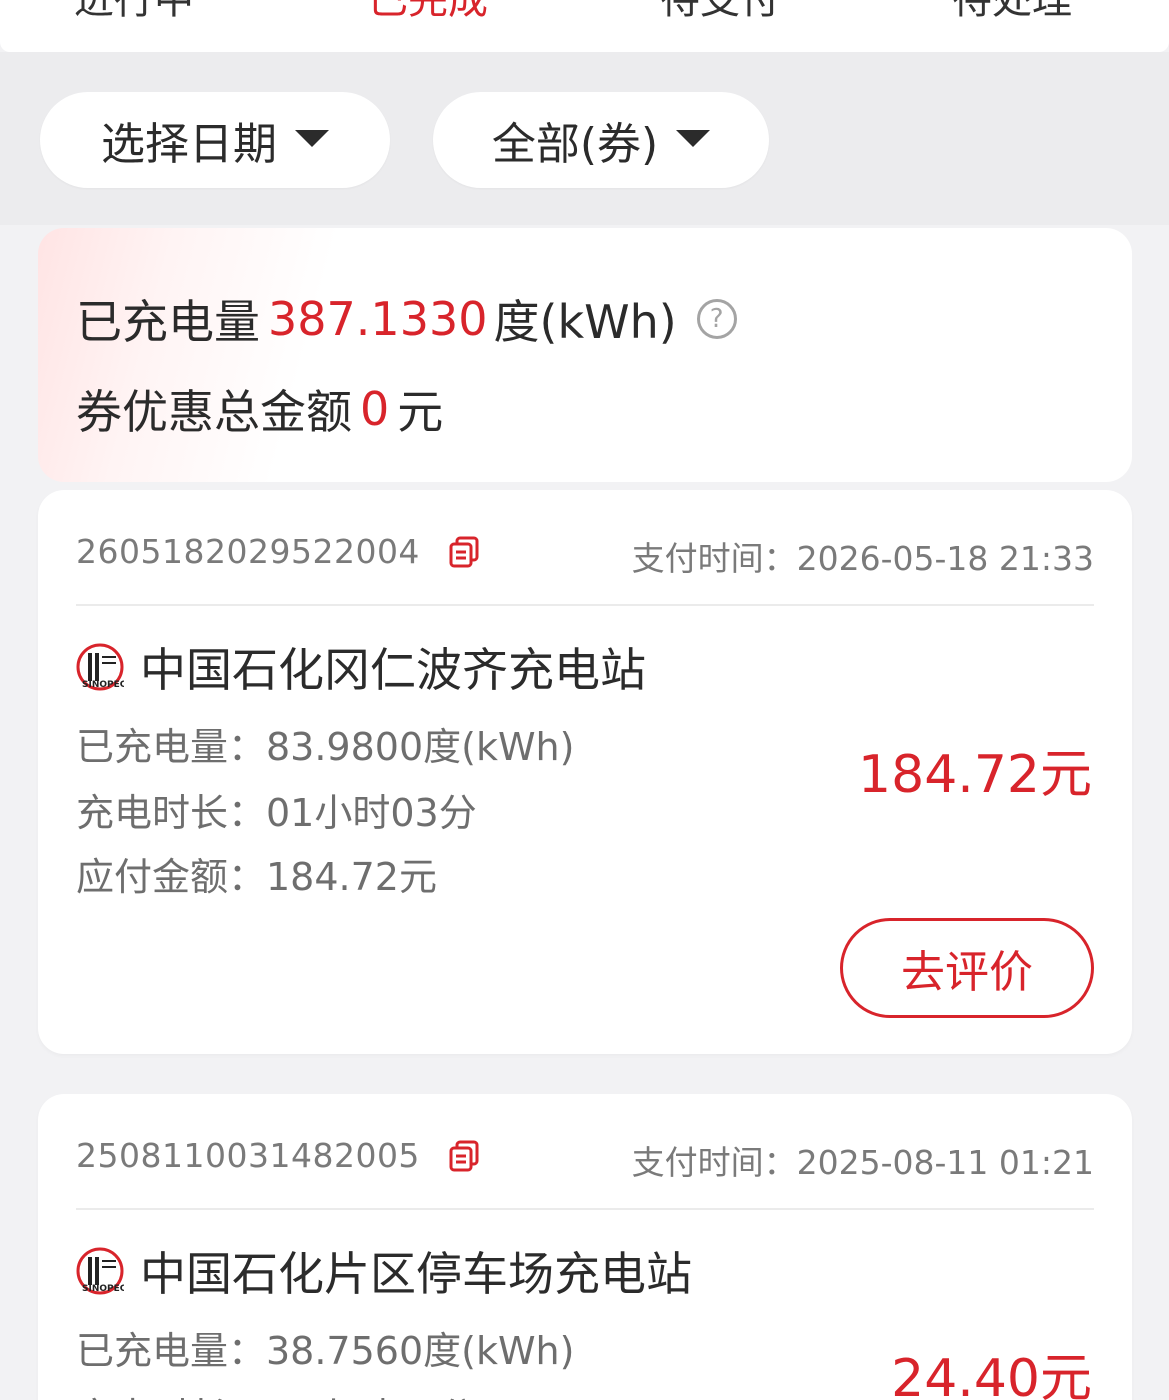  What do you see at coordinates (975, 775) in the screenshot?
I see `order-amount: 184.72元` at bounding box center [975, 775].